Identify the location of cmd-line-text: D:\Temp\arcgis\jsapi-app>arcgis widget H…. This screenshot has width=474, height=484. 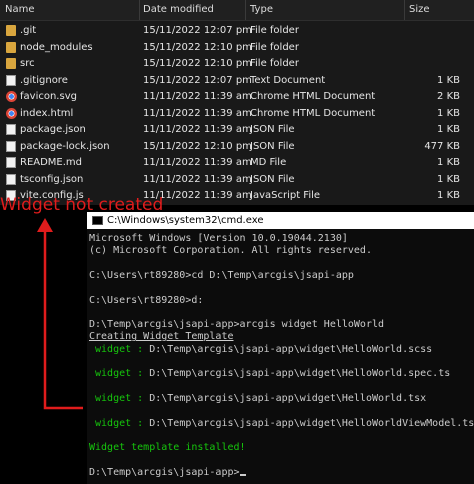
(237, 325).